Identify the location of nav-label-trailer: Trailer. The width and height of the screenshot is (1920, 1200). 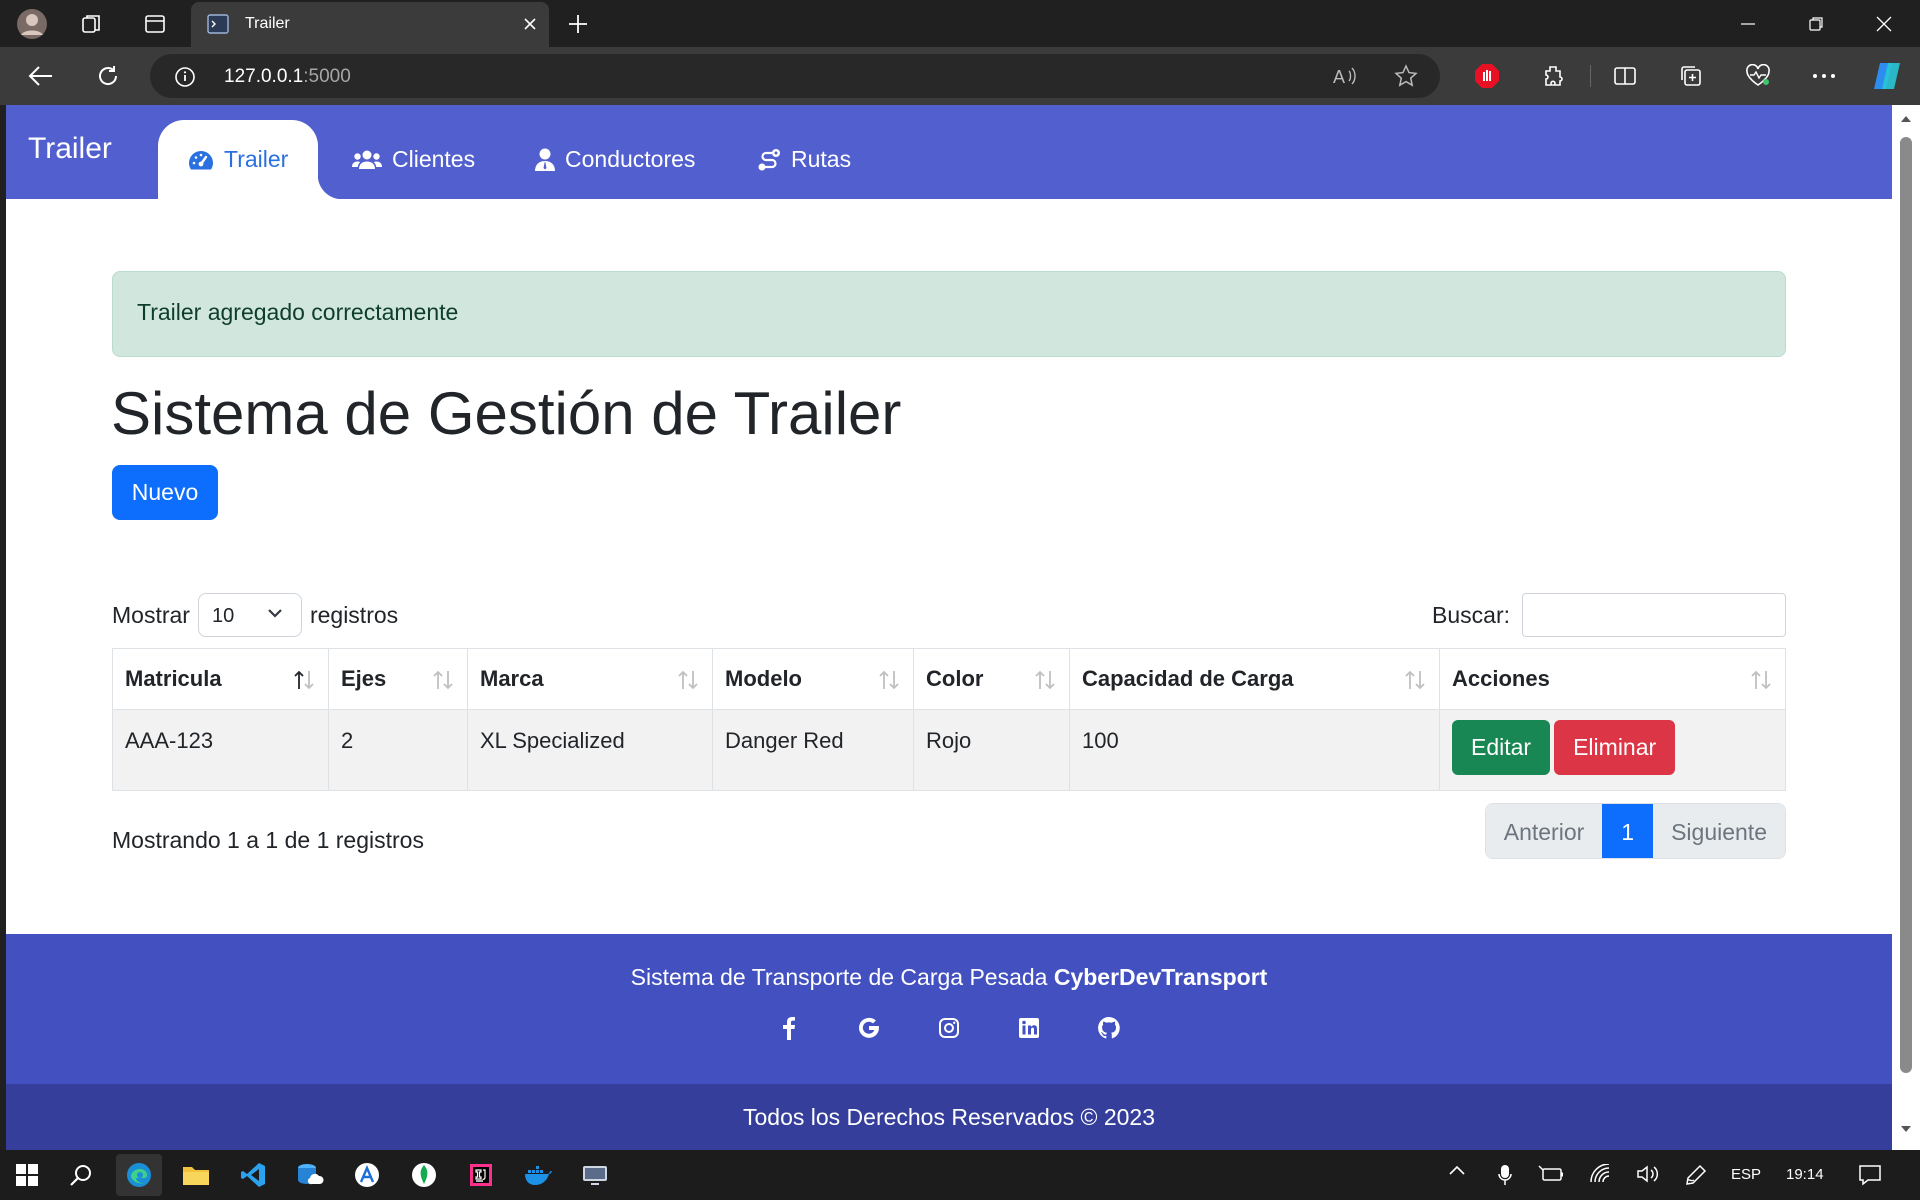
(256, 159).